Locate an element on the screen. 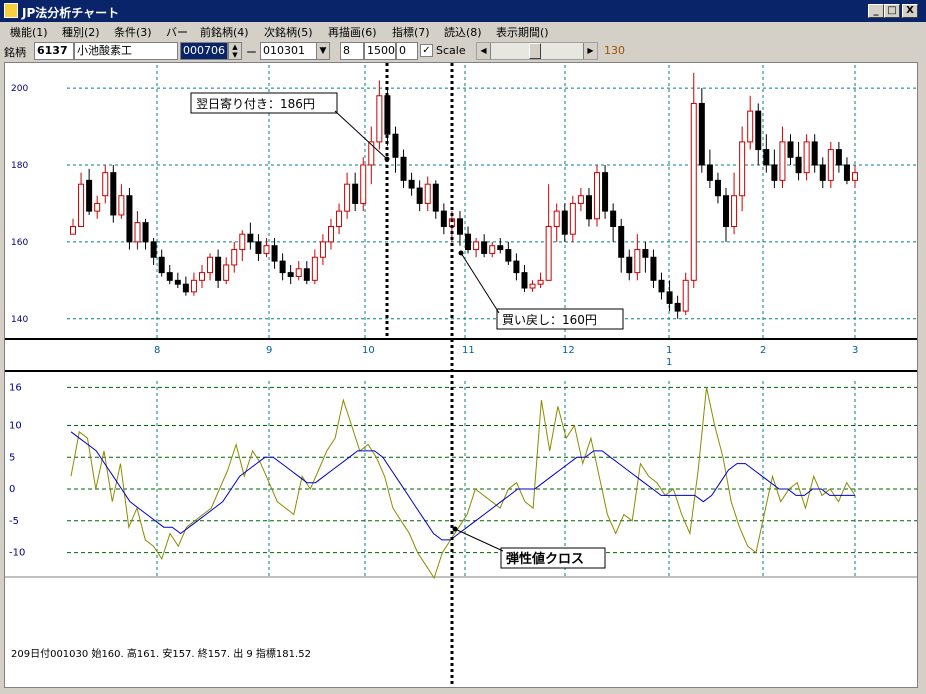 The width and height of the screenshot is (926, 694). price-tick-label: 200 is located at coordinates (19, 89).